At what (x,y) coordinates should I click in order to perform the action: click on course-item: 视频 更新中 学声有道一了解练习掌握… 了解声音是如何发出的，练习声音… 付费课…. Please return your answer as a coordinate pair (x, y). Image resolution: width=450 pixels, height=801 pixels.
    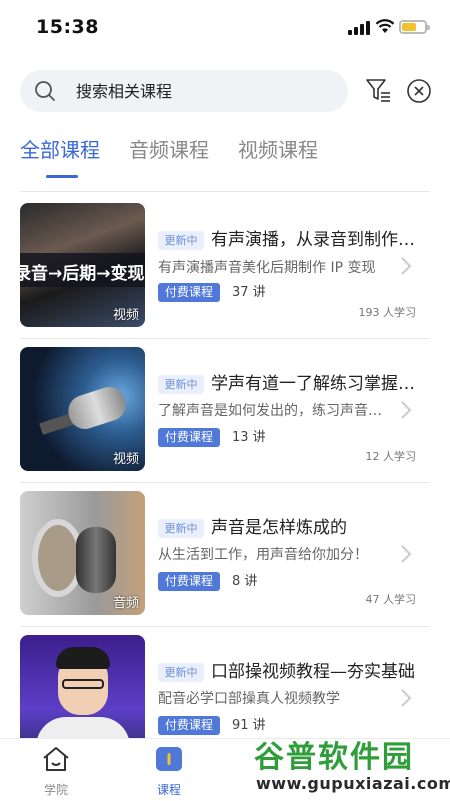
    Looking at the image, I should click on (225, 412).